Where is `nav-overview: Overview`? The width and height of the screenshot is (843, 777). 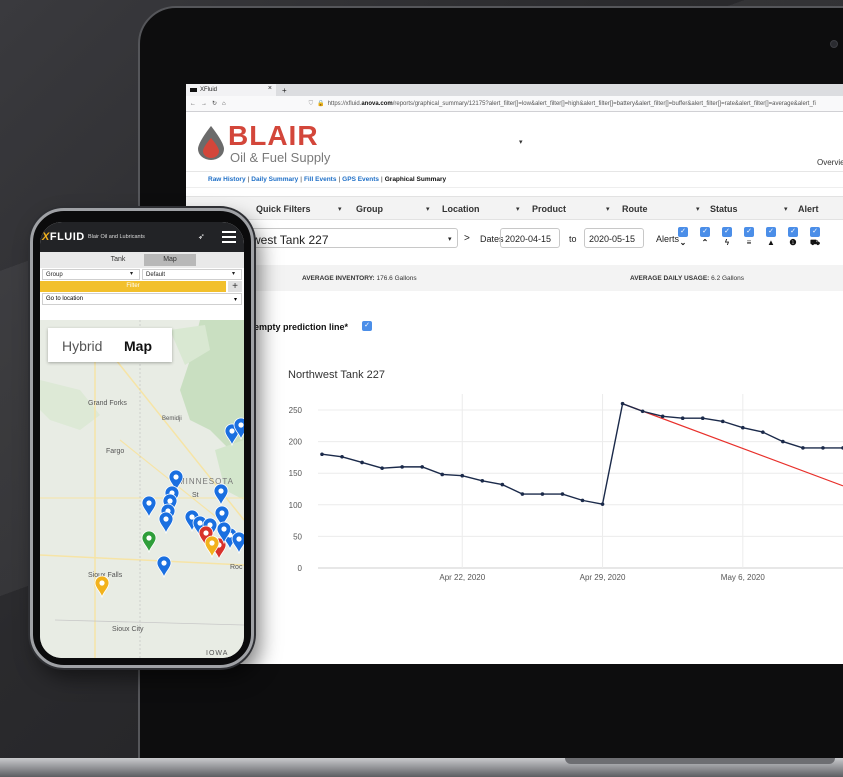
nav-overview: Overview is located at coordinates (830, 162).